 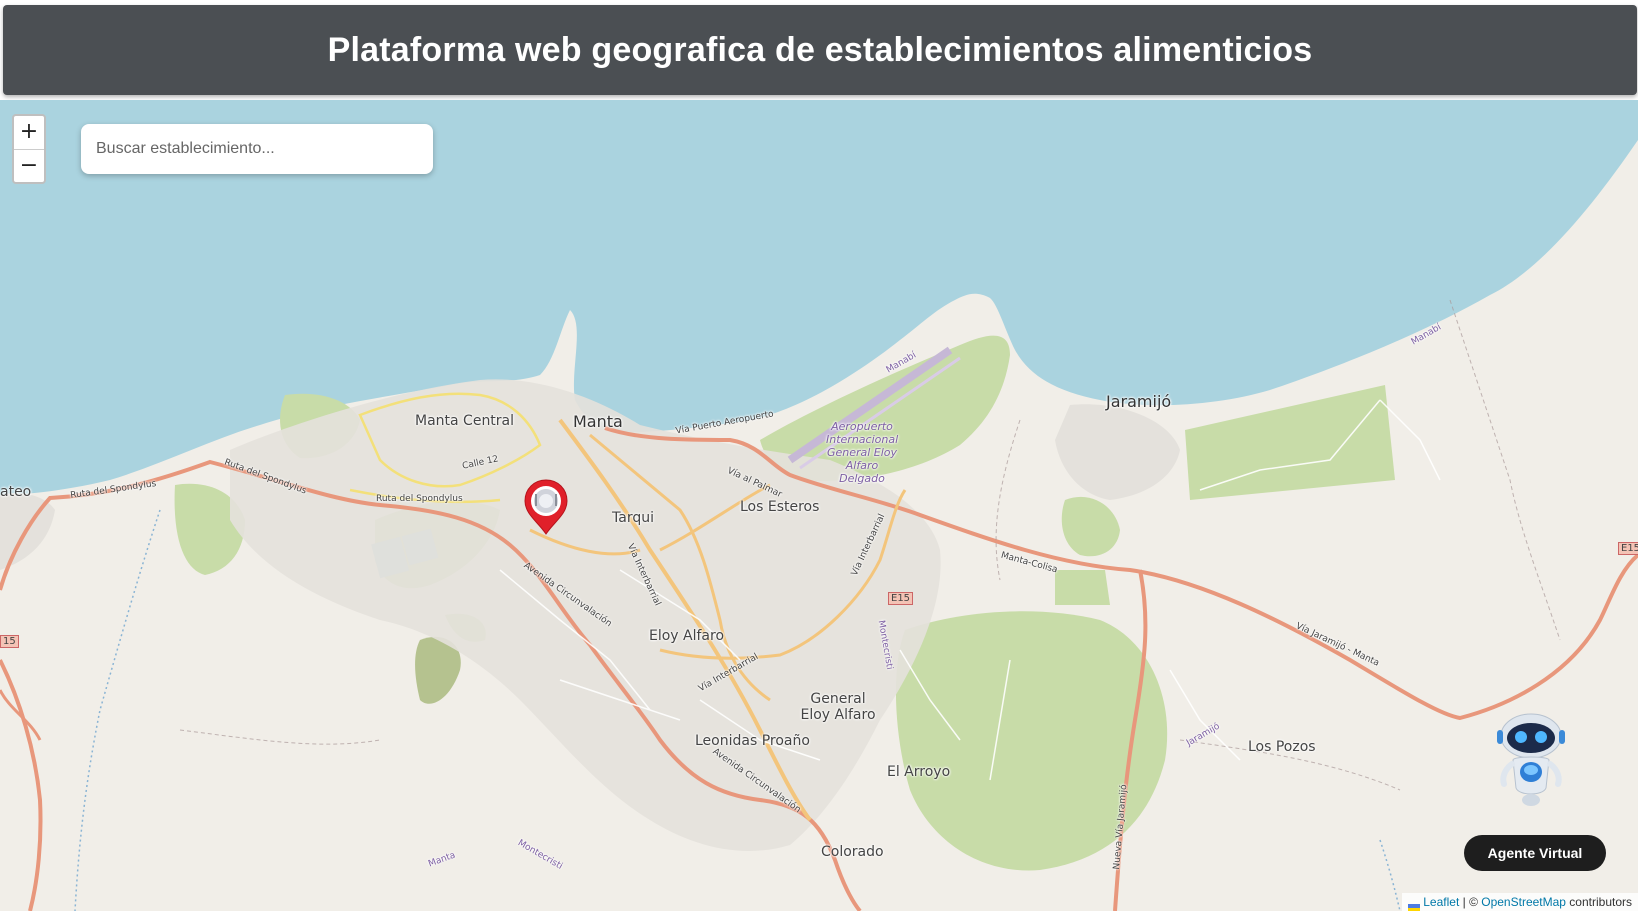 I want to click on map-attribution: Leaflet | © OpenStreetMap contributors, so click(x=1520, y=902).